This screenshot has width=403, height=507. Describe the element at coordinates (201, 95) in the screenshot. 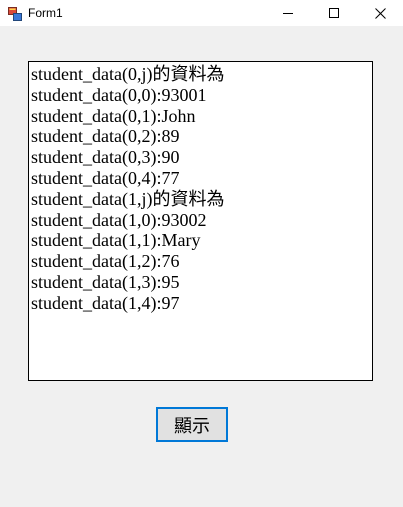

I see `list-item: student_data(0,0):93001` at that location.